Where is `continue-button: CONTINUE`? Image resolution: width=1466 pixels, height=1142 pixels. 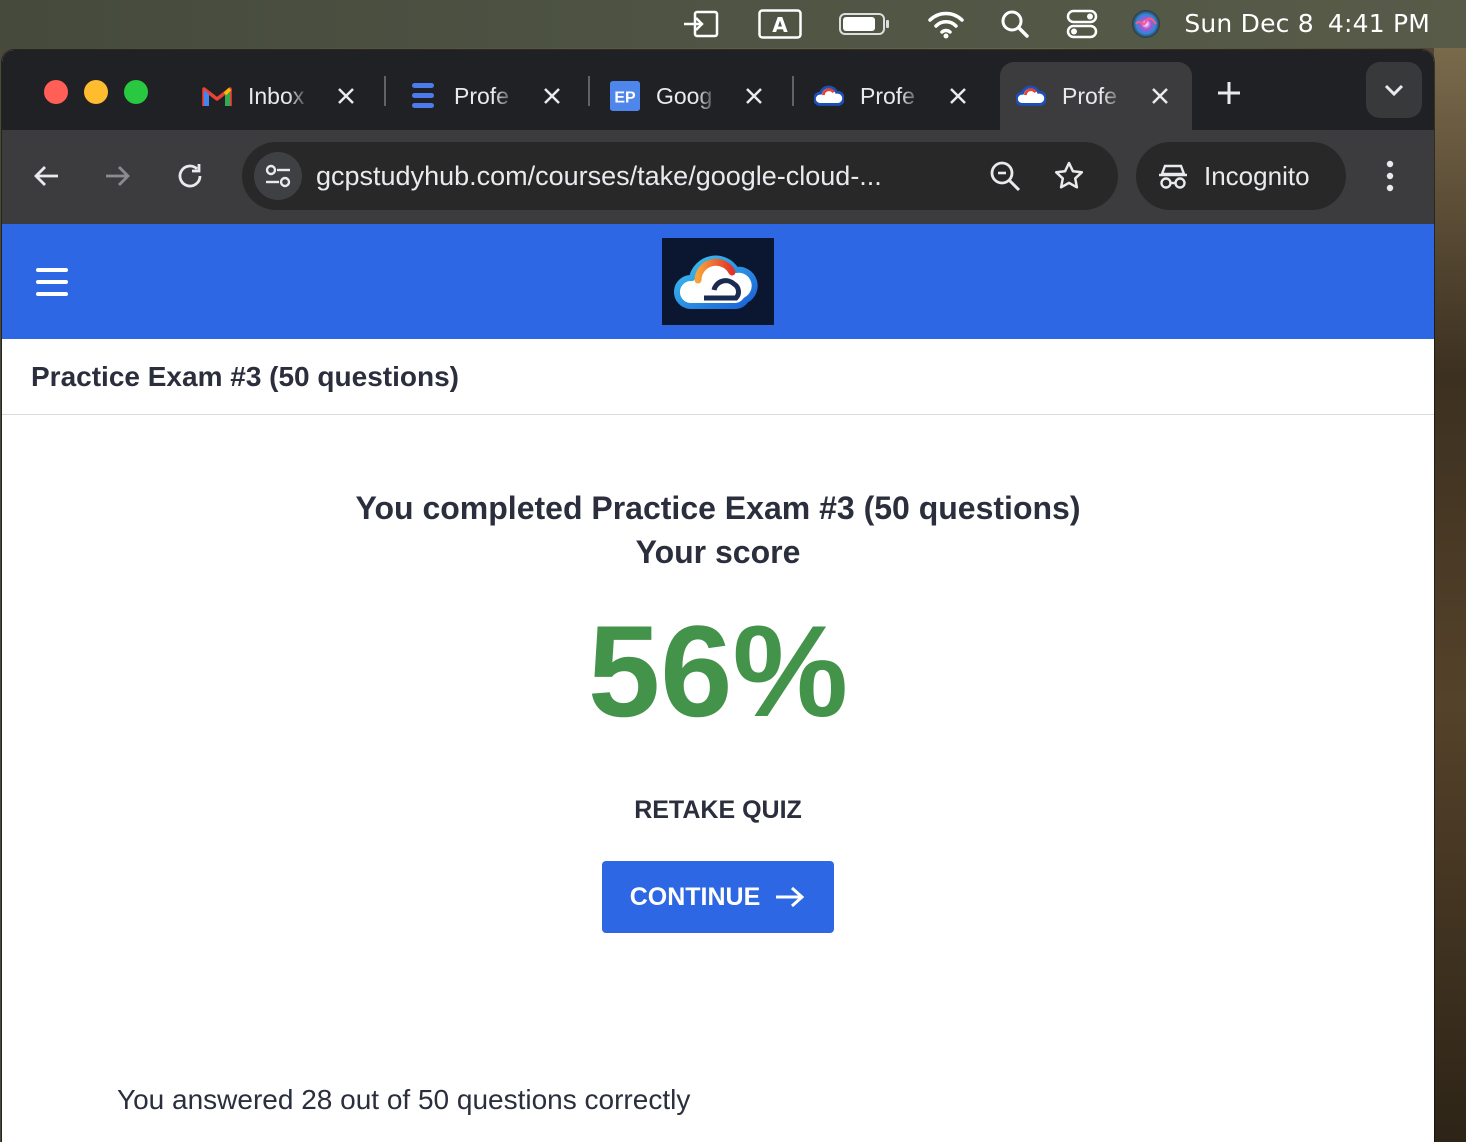
continue-button: CONTINUE is located at coordinates (718, 897).